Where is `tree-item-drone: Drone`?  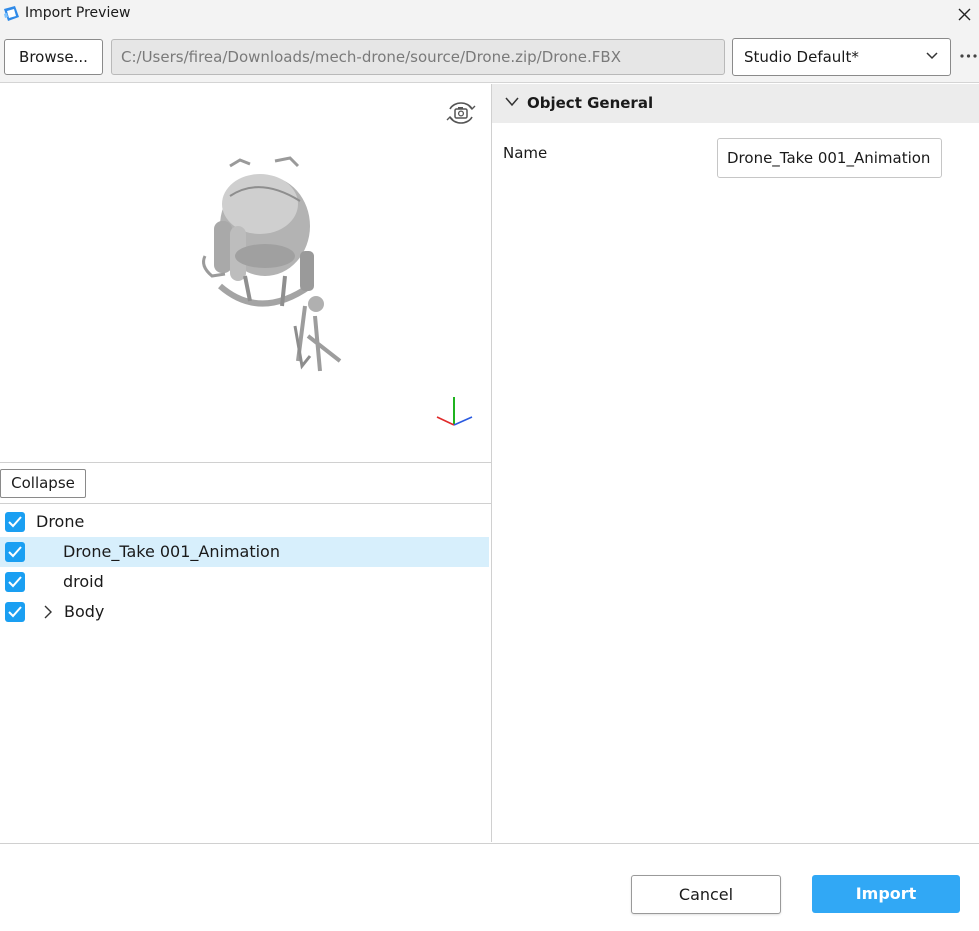 tree-item-drone: Drone is located at coordinates (244, 522).